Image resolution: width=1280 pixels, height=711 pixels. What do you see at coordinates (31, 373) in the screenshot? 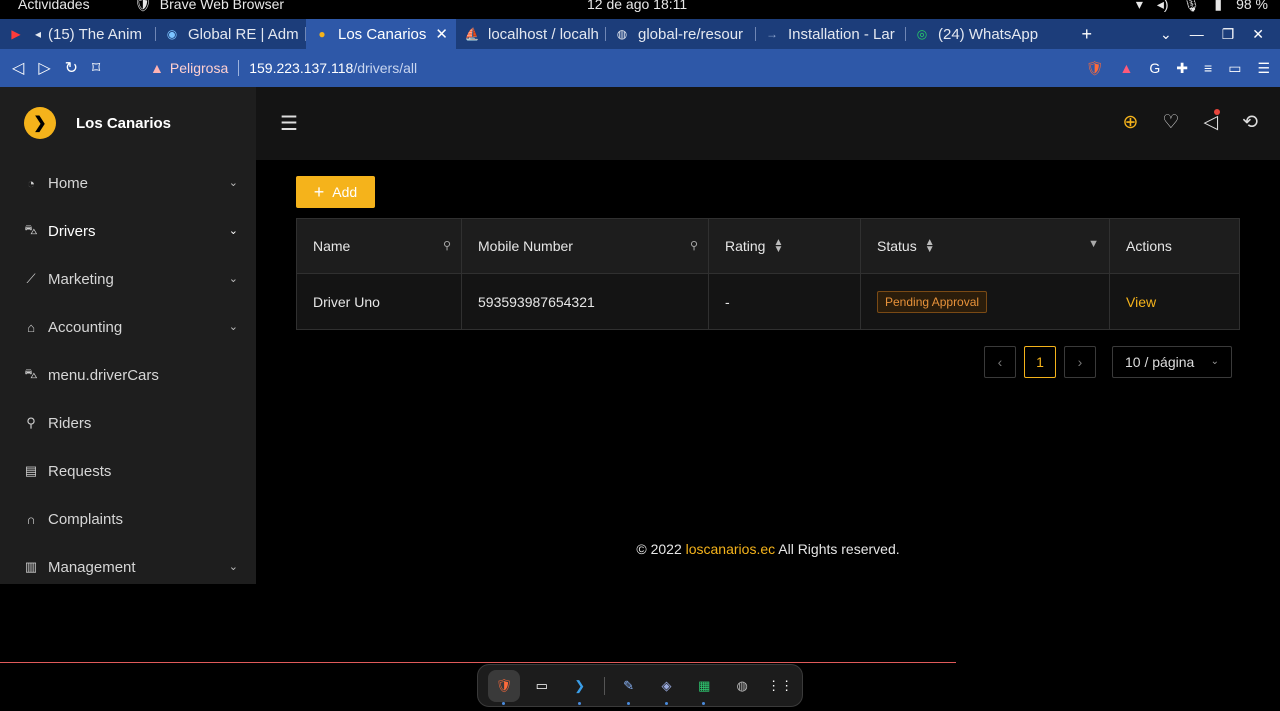
I see `car-icon: ⛍` at bounding box center [31, 373].